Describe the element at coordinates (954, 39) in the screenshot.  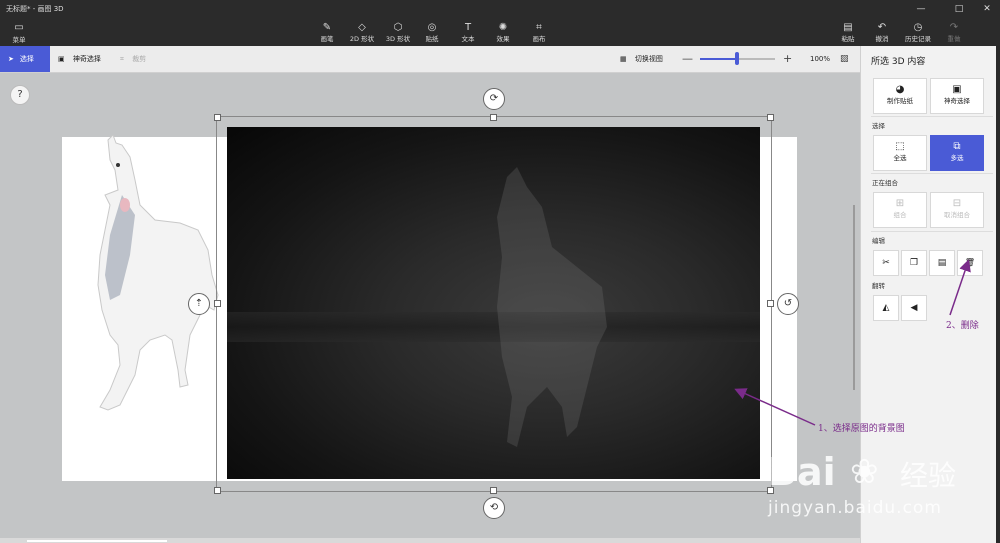
I see `tool-label: 重做` at that location.